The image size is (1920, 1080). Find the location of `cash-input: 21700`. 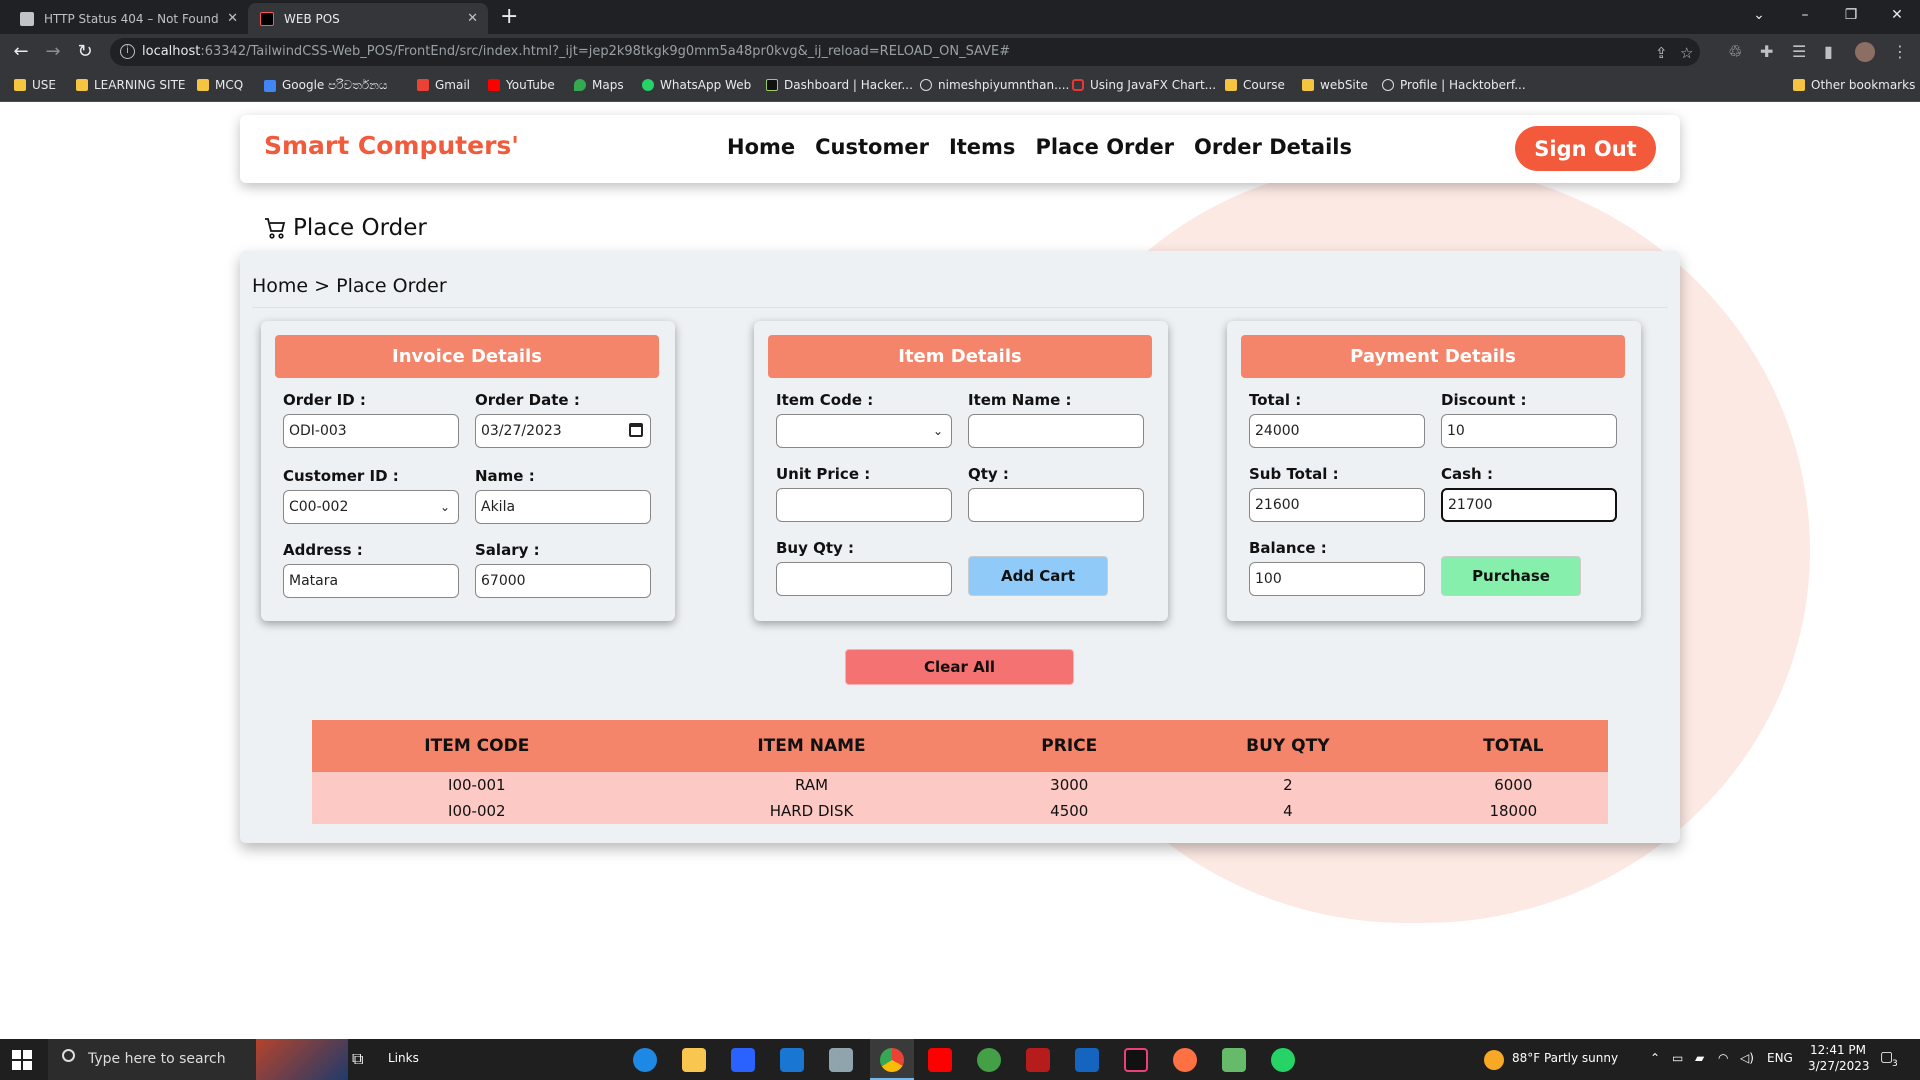

cash-input: 21700 is located at coordinates (1529, 505).